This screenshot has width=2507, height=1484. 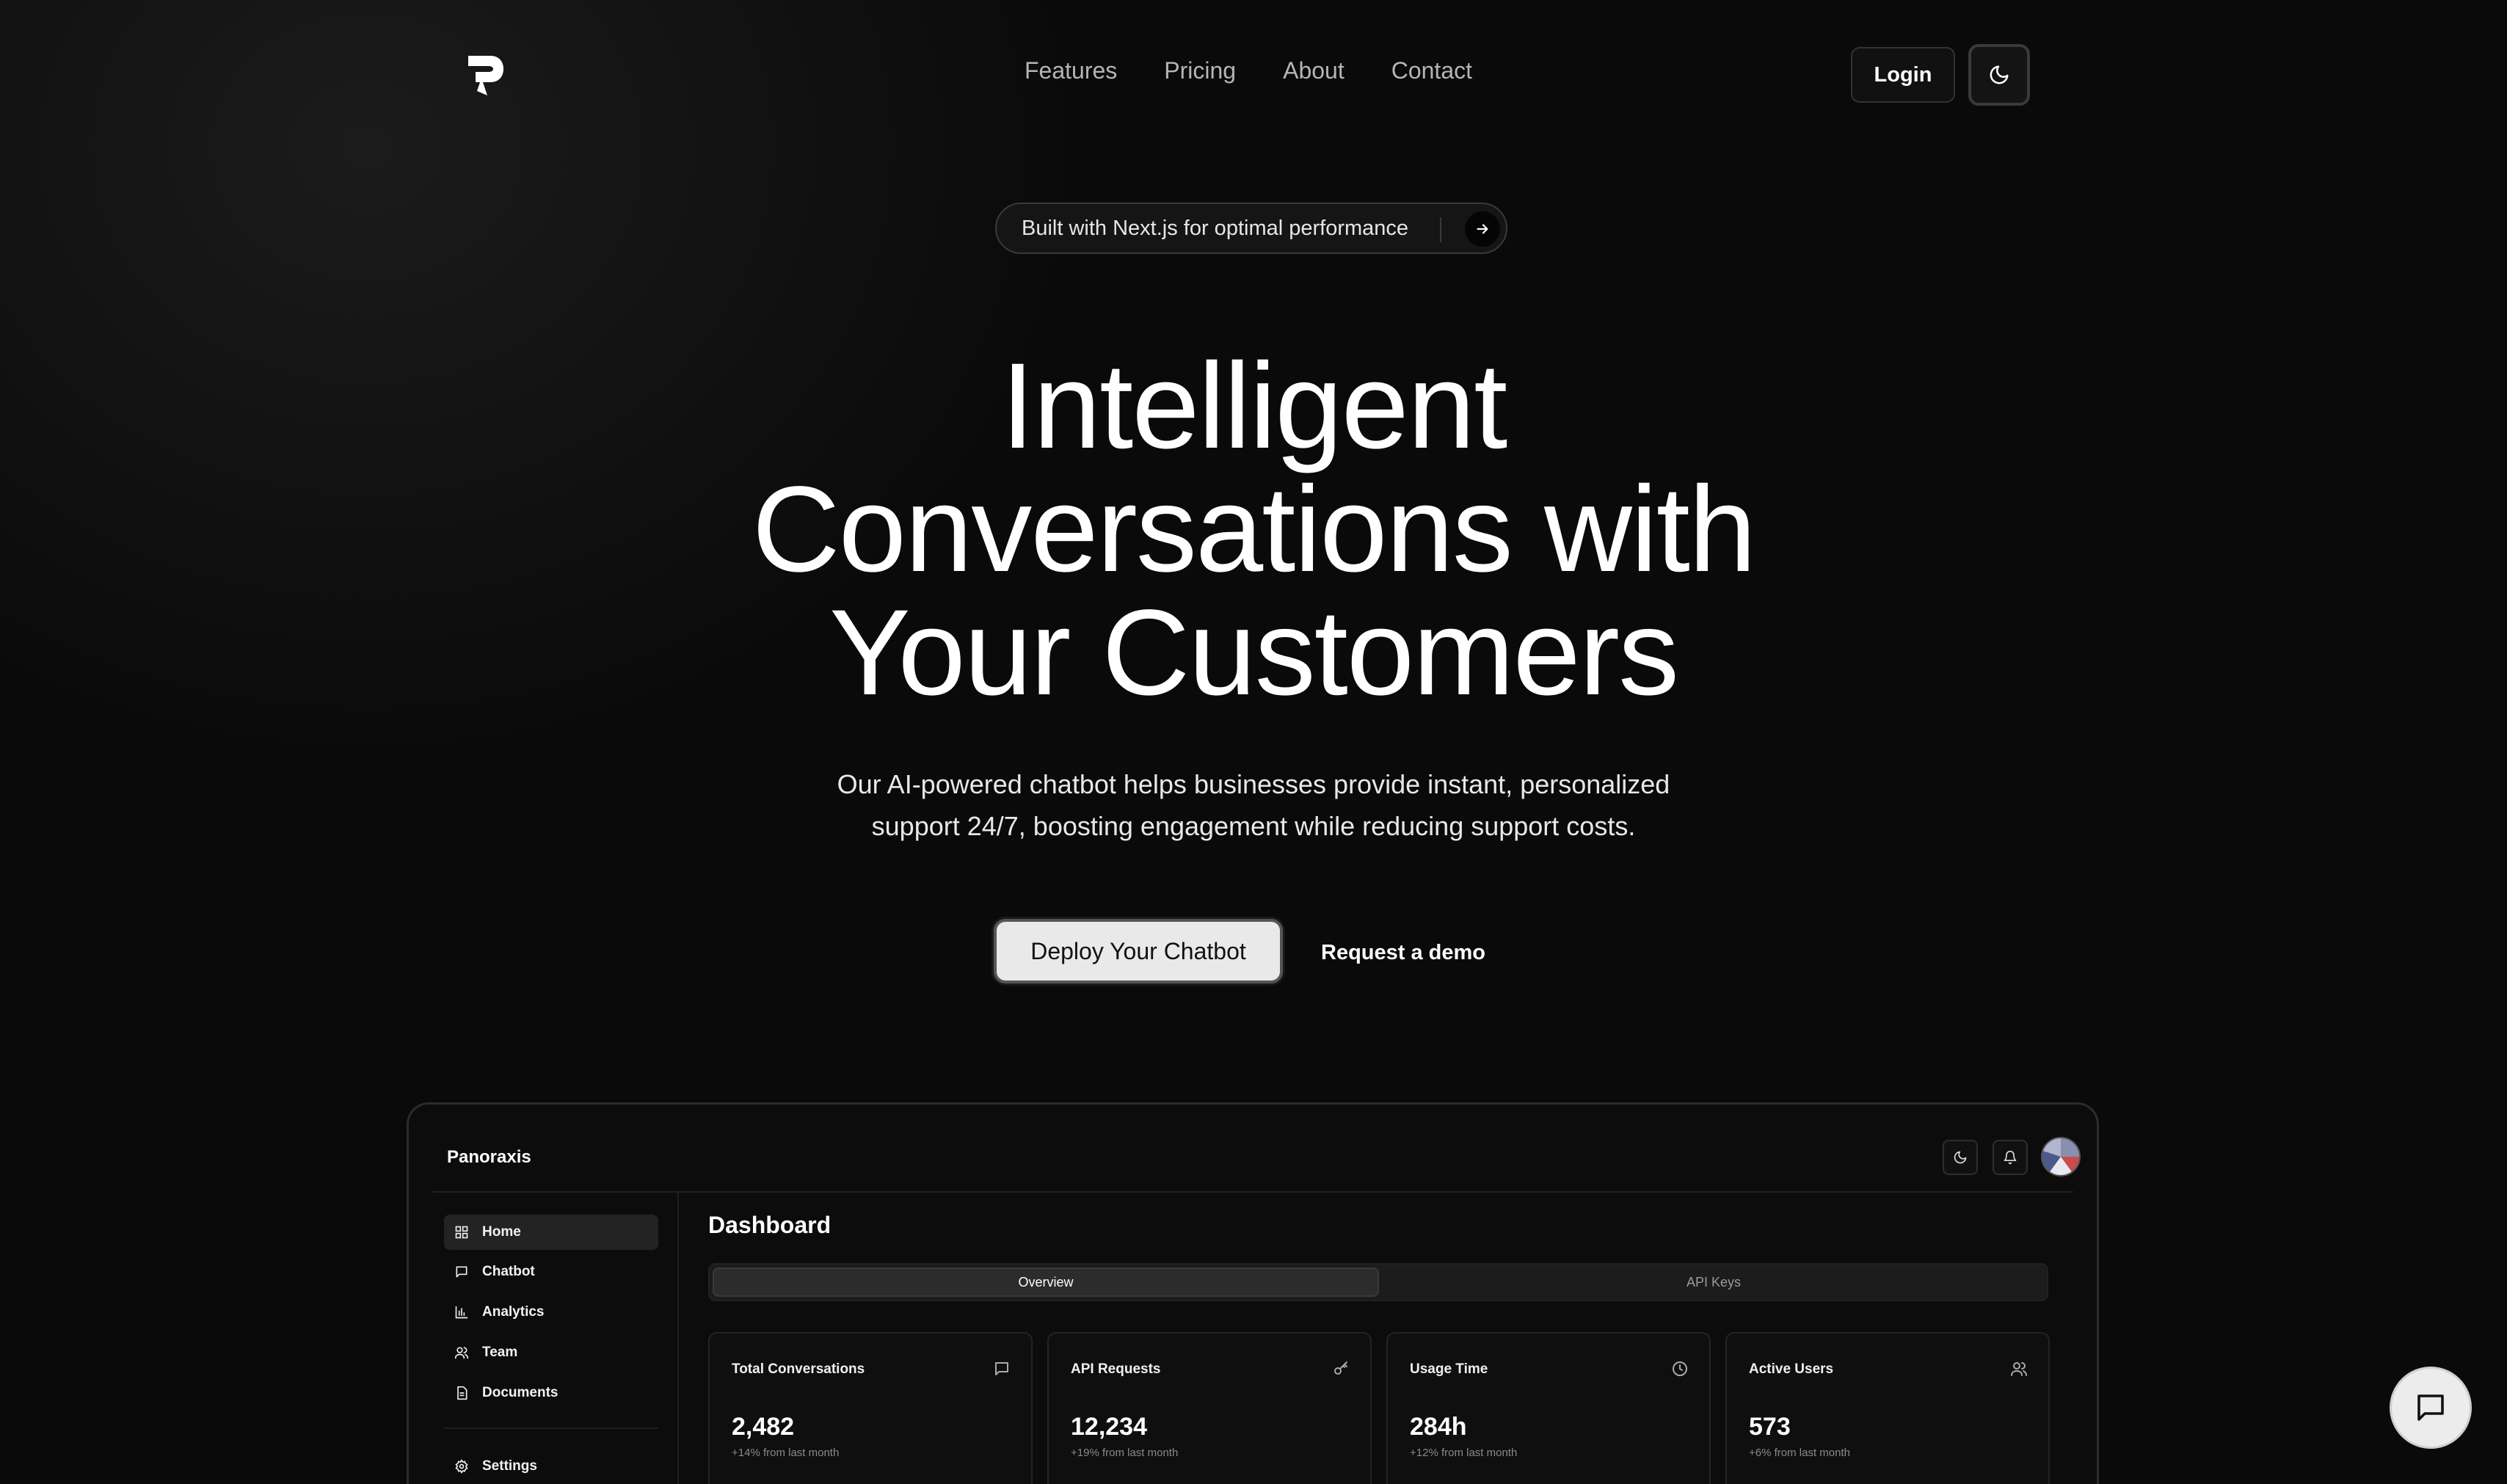 What do you see at coordinates (1248, 70) in the screenshot?
I see `nav-links: Features Pricing About Contact` at bounding box center [1248, 70].